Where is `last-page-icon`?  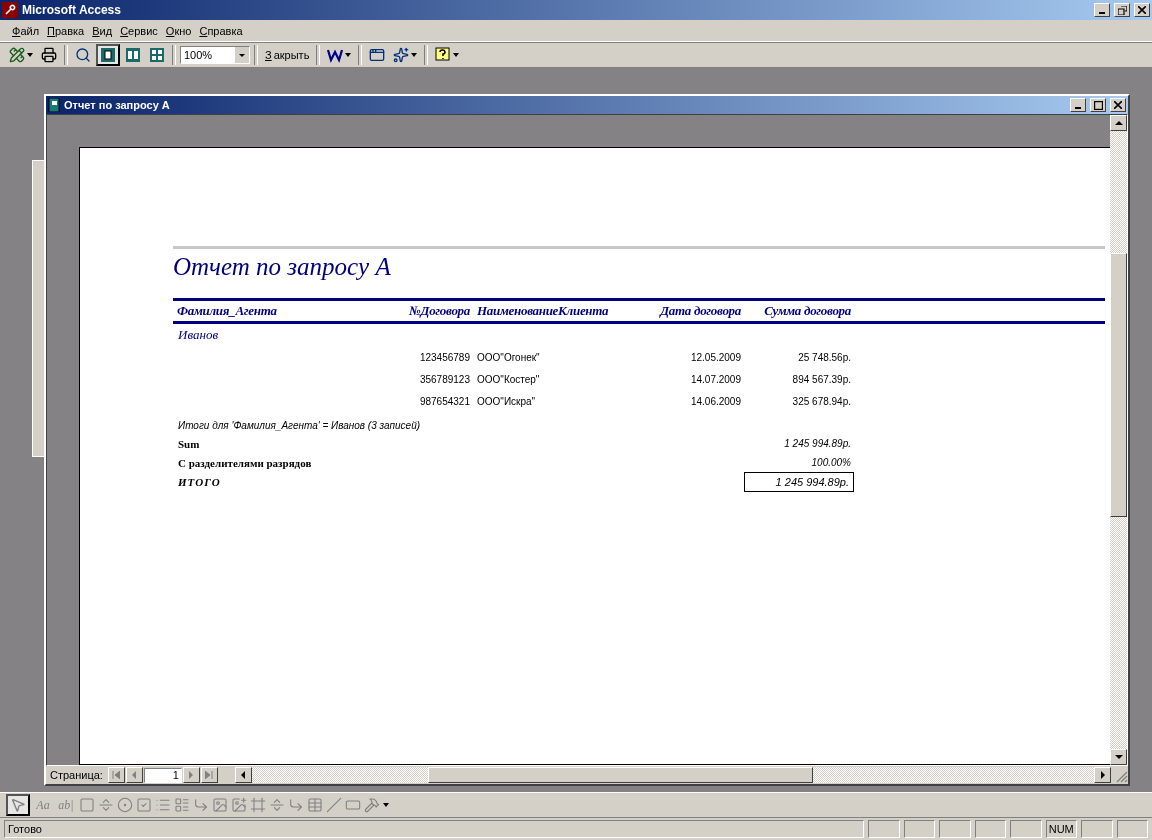 last-page-icon is located at coordinates (209, 775).